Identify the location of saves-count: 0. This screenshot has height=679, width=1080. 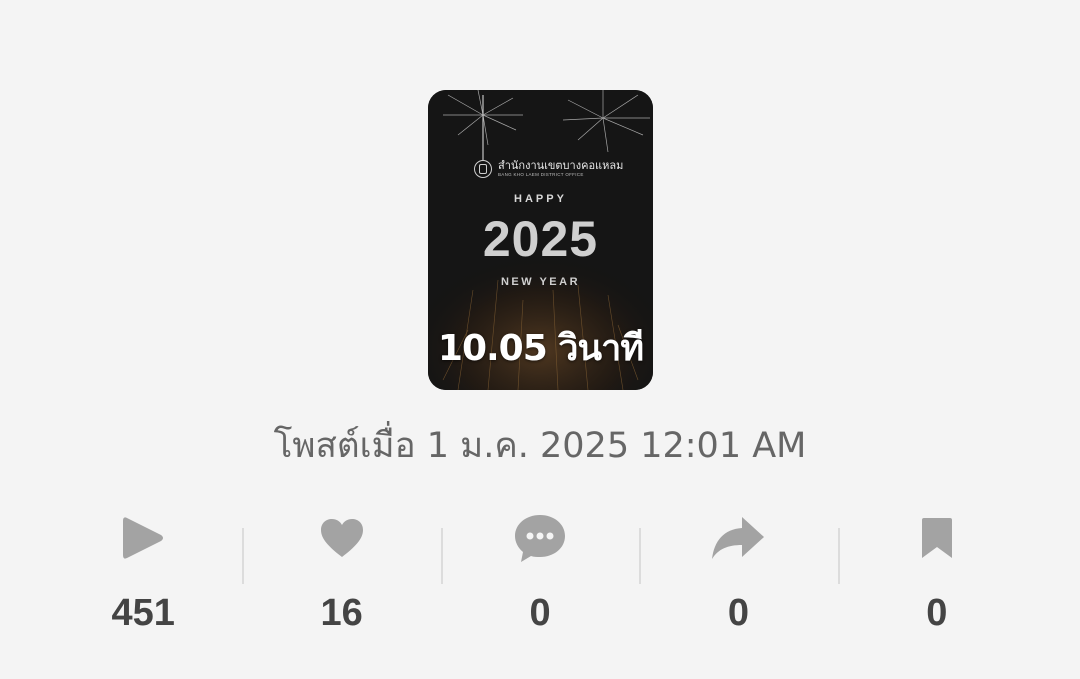
(937, 613).